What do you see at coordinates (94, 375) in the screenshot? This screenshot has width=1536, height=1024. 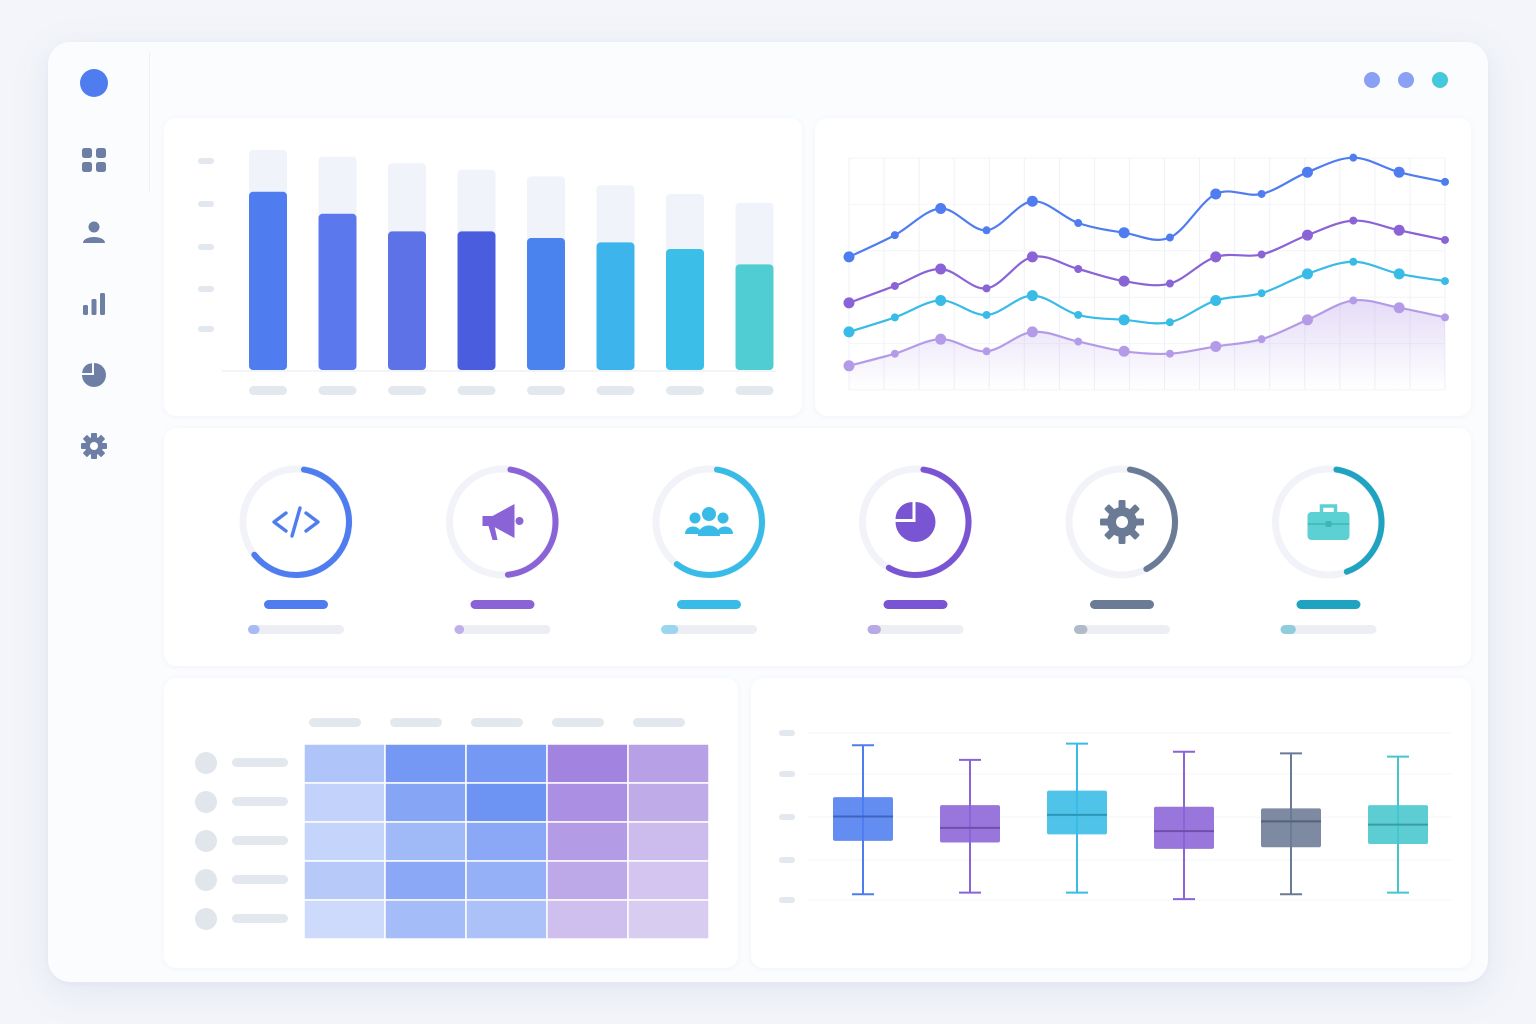 I see `sidebar-item-reports` at bounding box center [94, 375].